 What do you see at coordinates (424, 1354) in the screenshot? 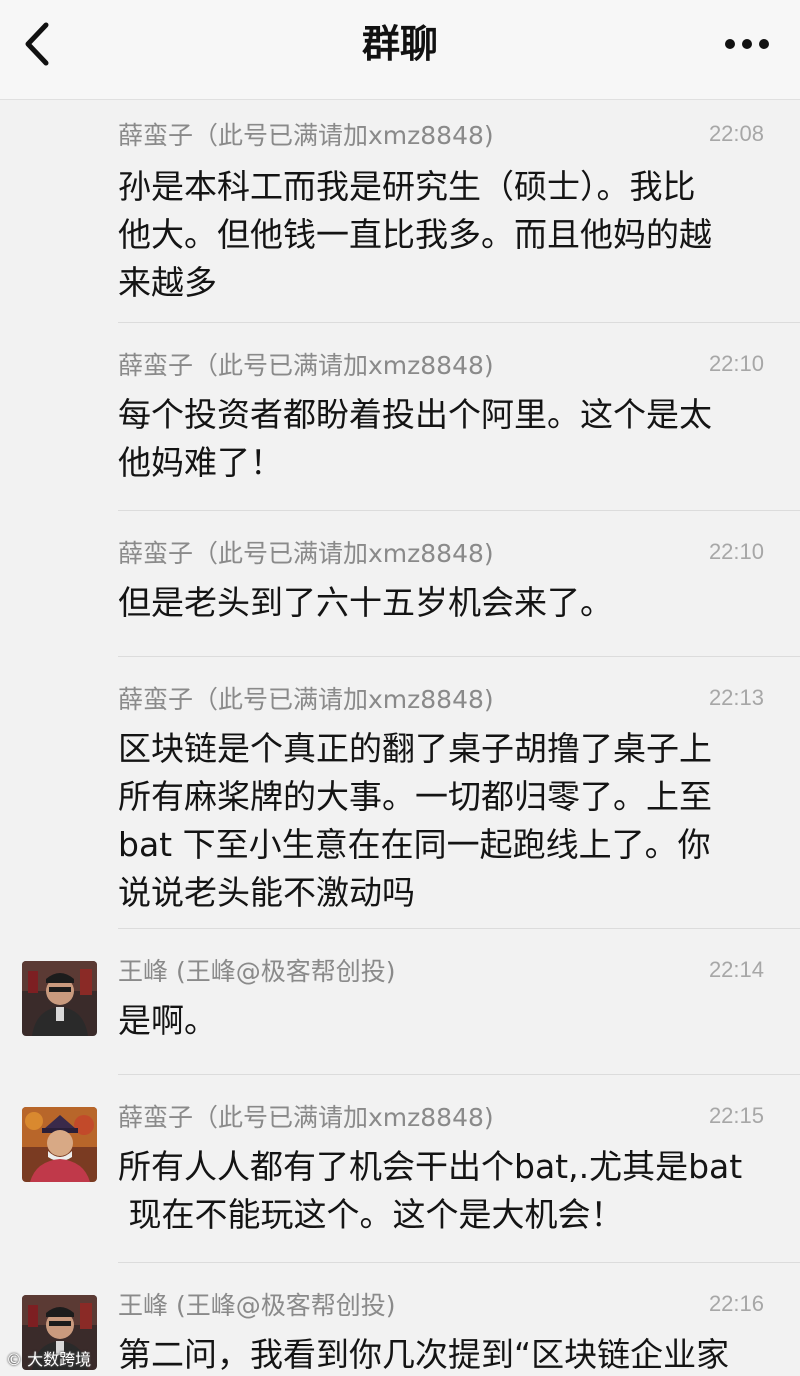
I see `message-line: 第二问，我看到你几次提到“区块链企业家` at bounding box center [424, 1354].